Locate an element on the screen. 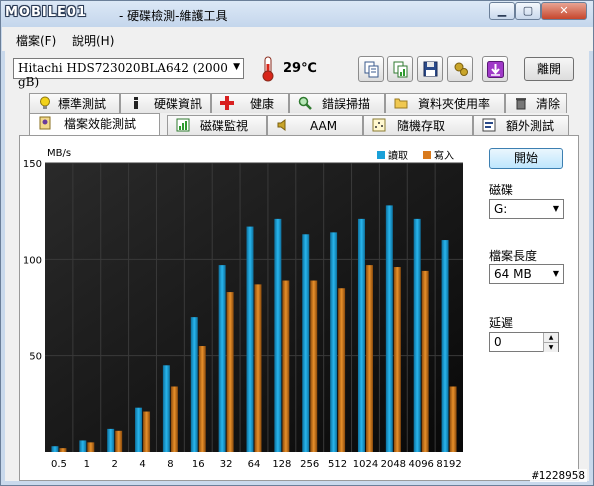  y-tick-label: 50 is located at coordinates (35, 357).